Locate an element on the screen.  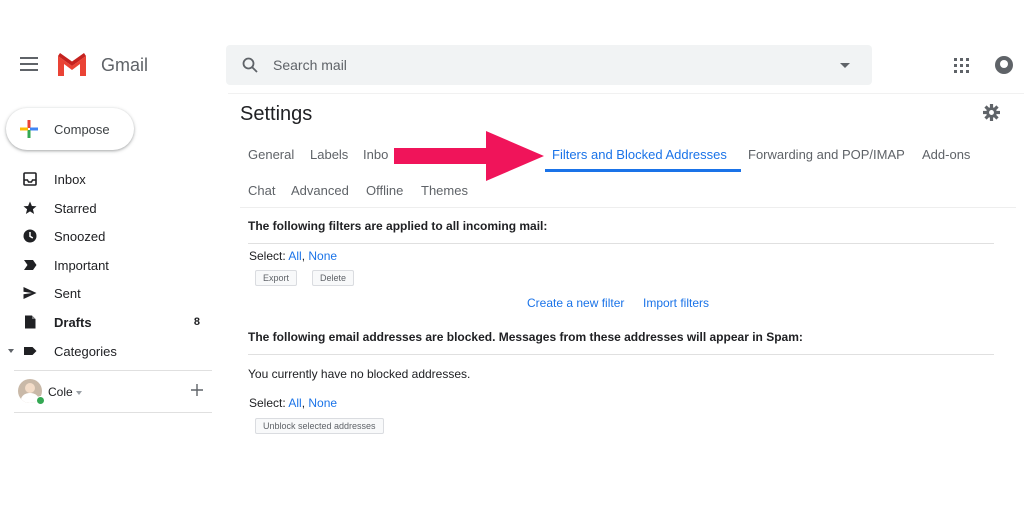
tab-general: General is located at coordinates (271, 154).